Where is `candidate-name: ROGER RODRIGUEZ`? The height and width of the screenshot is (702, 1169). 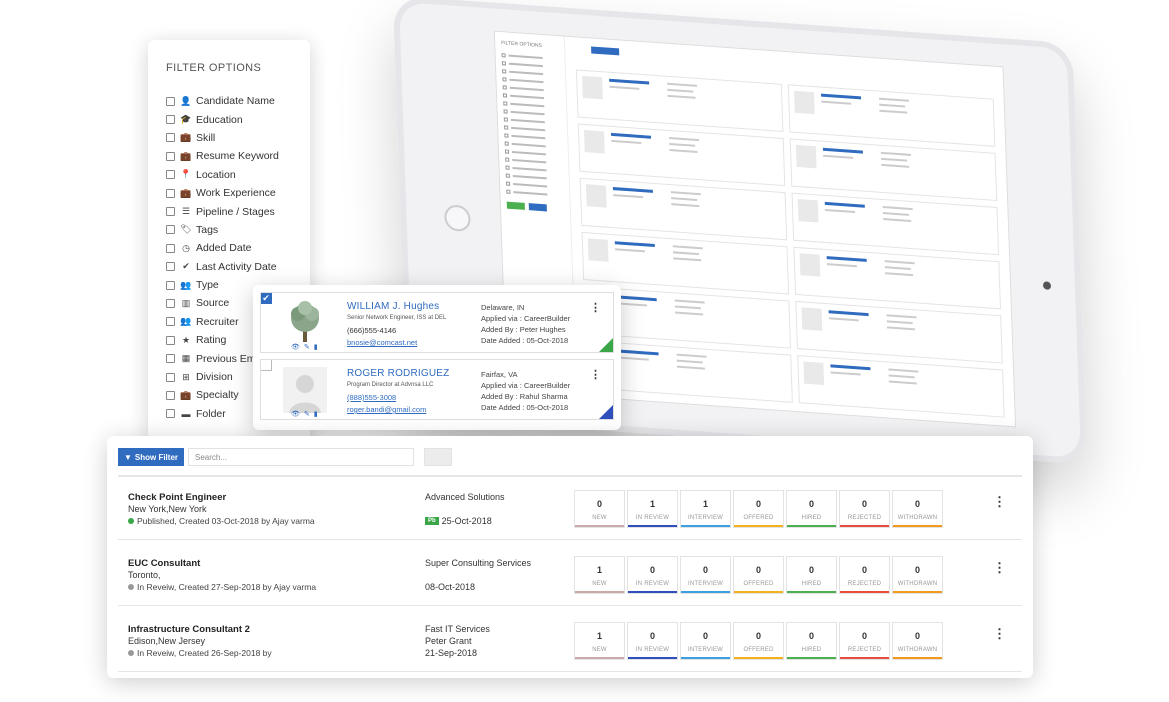
candidate-name: ROGER RODRIGUEZ is located at coordinates (398, 373).